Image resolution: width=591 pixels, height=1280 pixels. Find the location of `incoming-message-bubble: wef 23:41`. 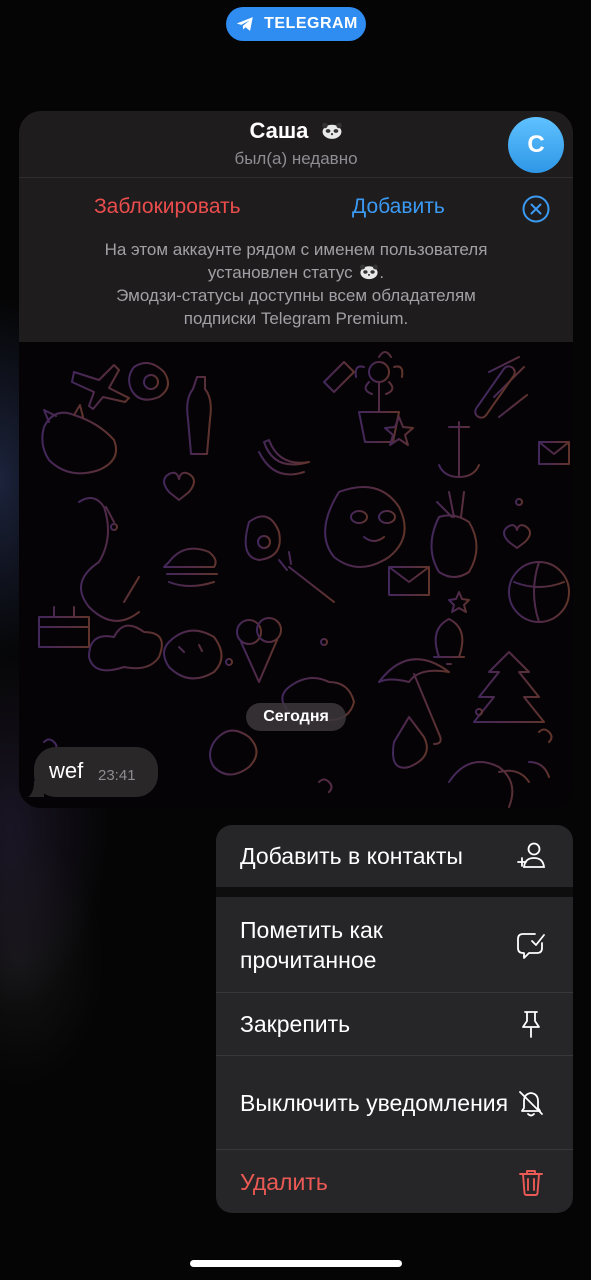

incoming-message-bubble: wef 23:41 is located at coordinates (93, 772).